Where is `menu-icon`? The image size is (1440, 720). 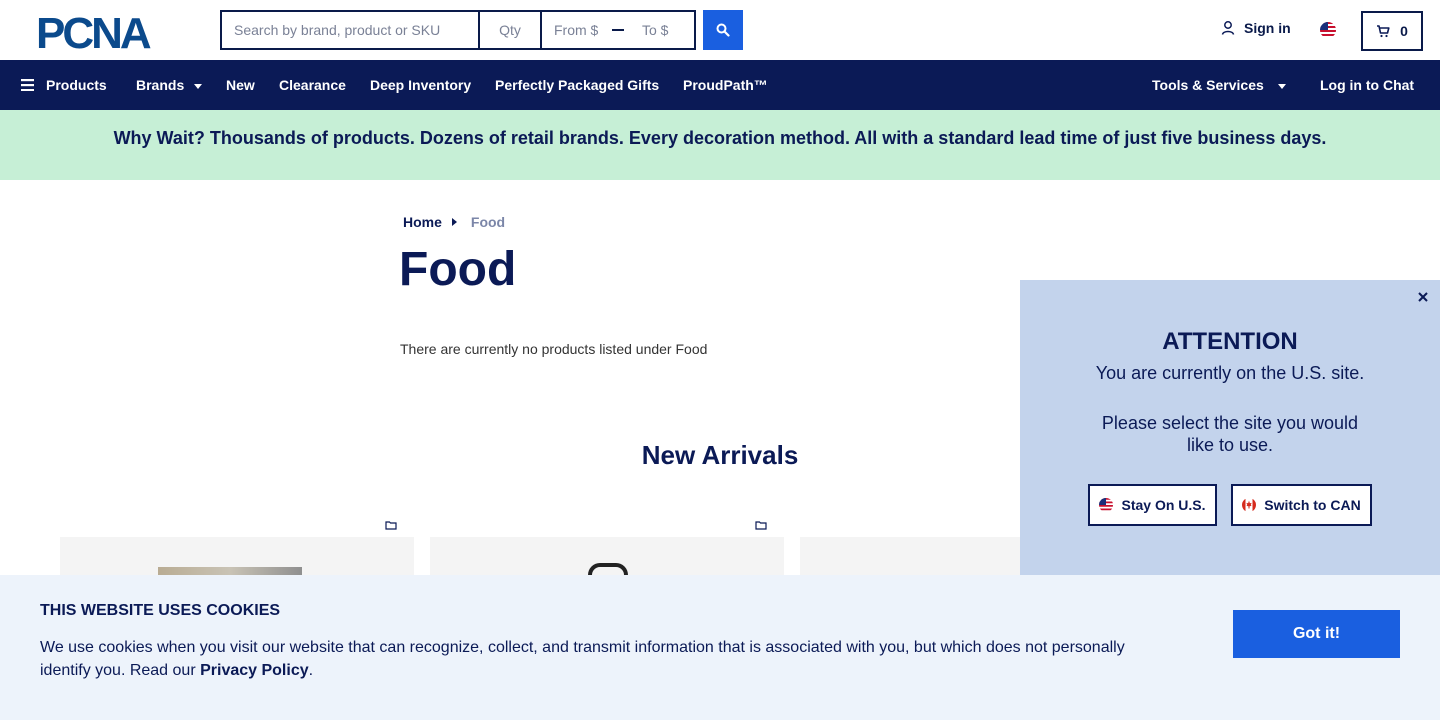 menu-icon is located at coordinates (27, 85).